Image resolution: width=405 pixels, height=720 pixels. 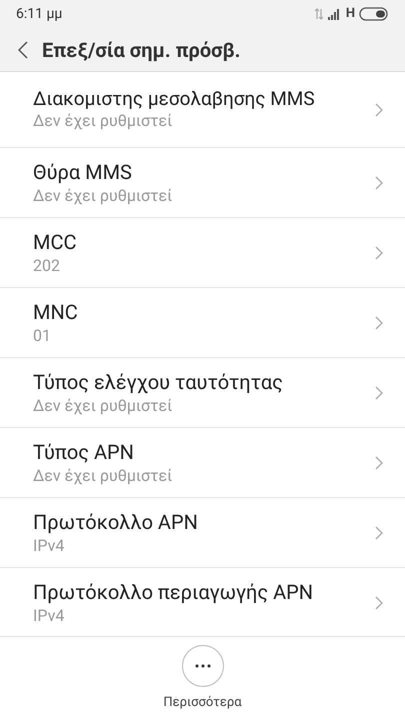 What do you see at coordinates (23, 49) in the screenshot?
I see `back-icon` at bounding box center [23, 49].